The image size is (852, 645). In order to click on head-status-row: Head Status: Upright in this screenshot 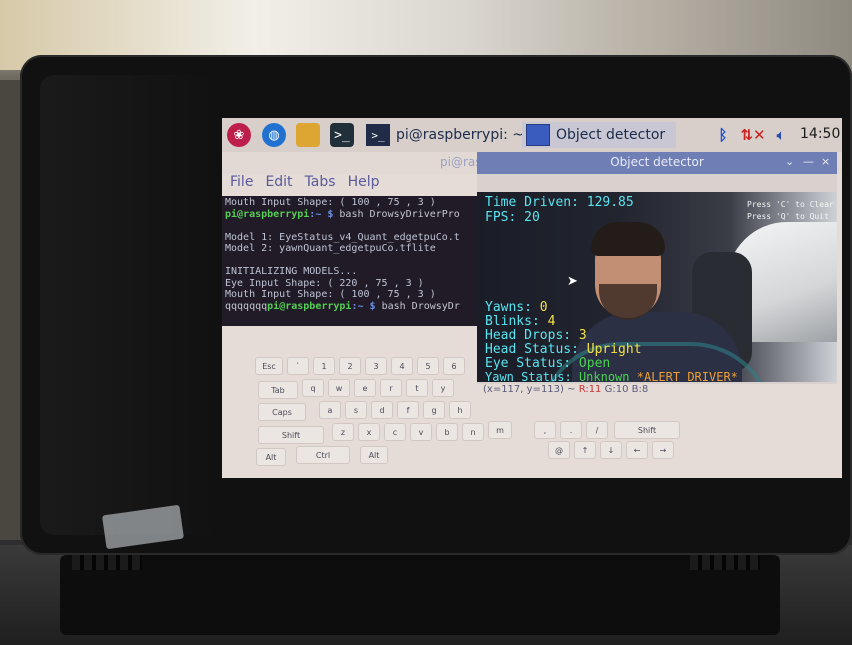, I will do `click(563, 349)`.